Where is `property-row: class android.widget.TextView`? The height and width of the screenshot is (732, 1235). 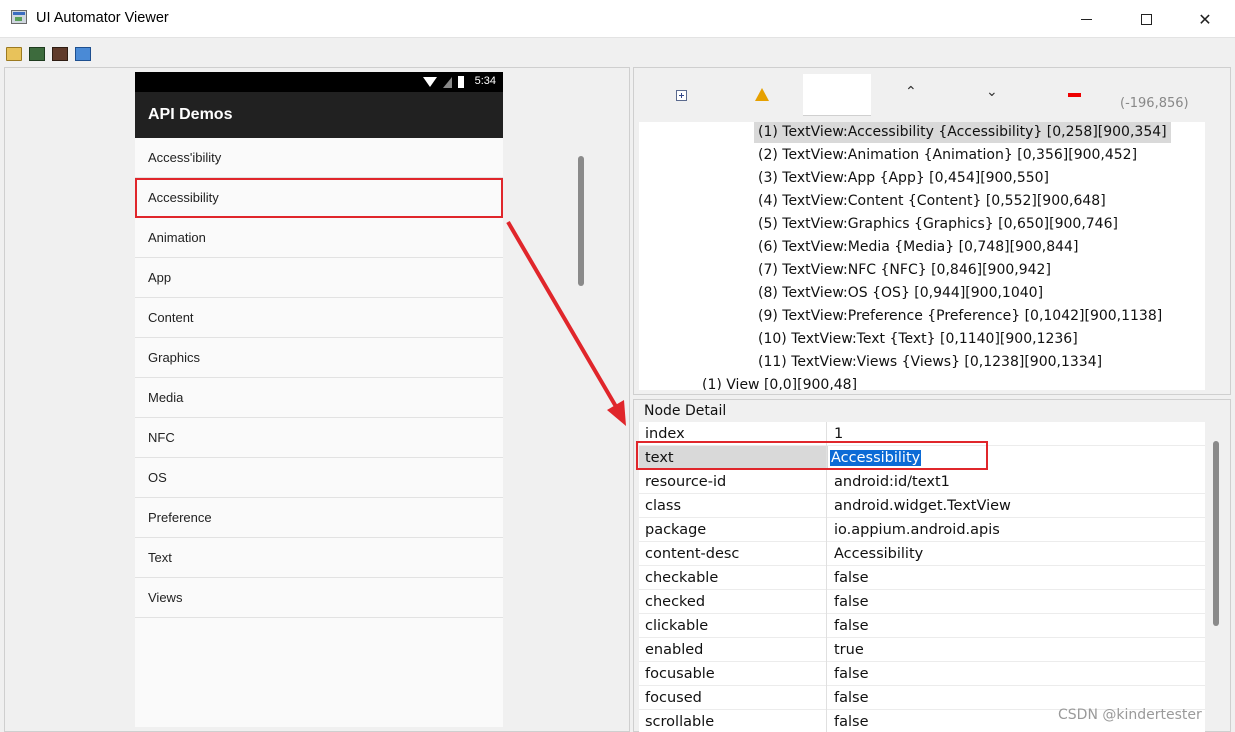
property-row: class android.widget.TextView is located at coordinates (922, 506).